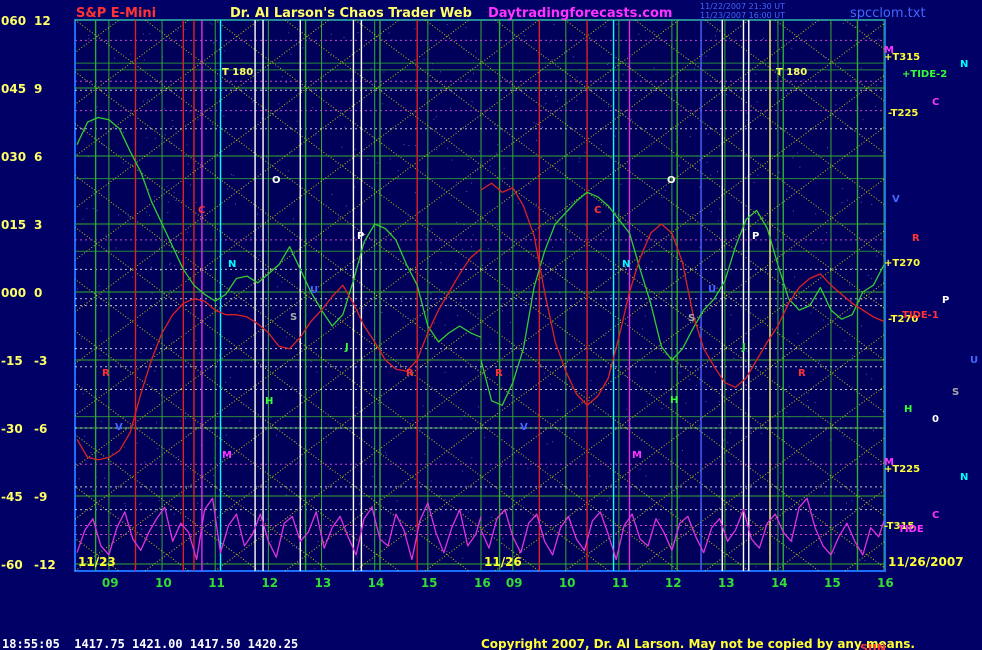  Describe the element at coordinates (935, 102) in the screenshot. I see `right-label: C` at that location.